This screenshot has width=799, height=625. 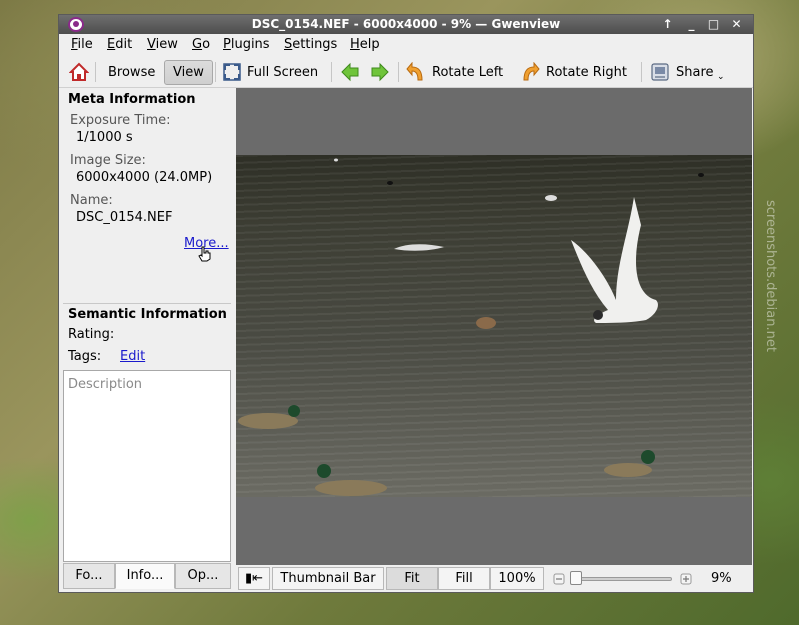 I want to click on share-dropdown-arrow-icon: ⌄, so click(x=721, y=77).